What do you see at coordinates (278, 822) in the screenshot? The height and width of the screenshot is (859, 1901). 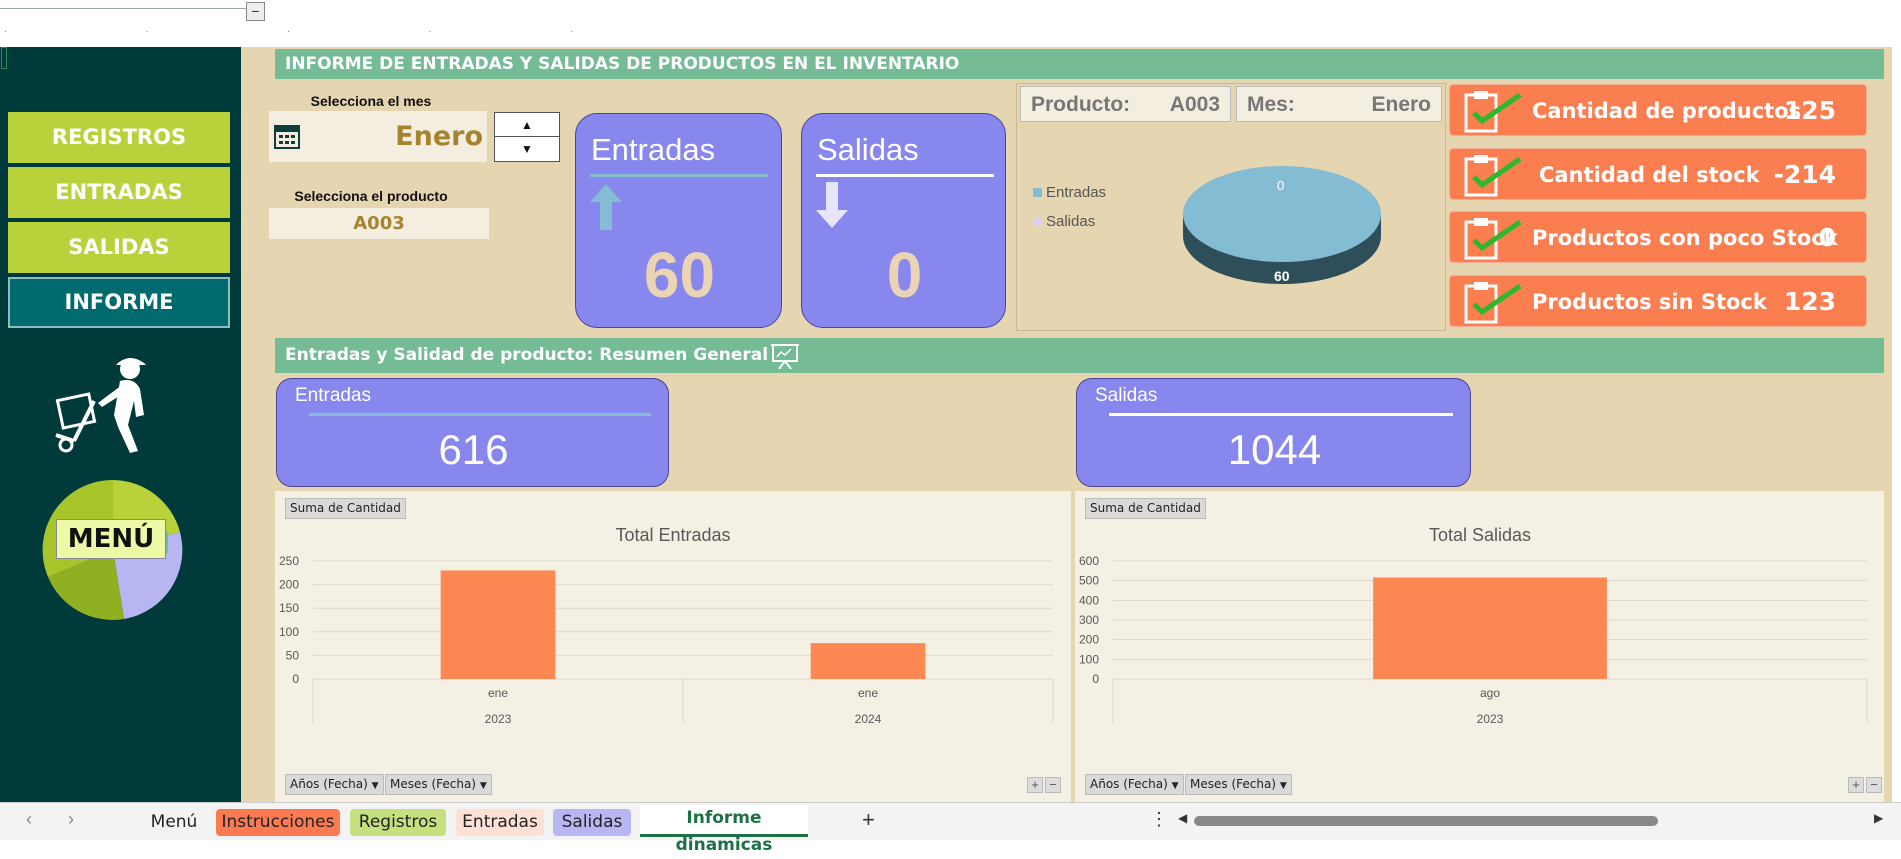 I see `tab-instrucciones: Instrucciones` at bounding box center [278, 822].